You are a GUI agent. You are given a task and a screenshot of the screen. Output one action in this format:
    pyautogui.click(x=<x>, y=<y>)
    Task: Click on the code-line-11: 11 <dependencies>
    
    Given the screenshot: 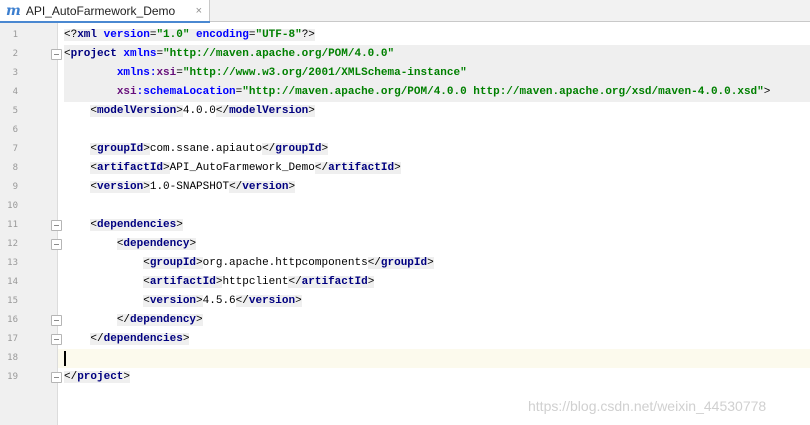 What is the action you would take?
    pyautogui.click(x=405, y=225)
    